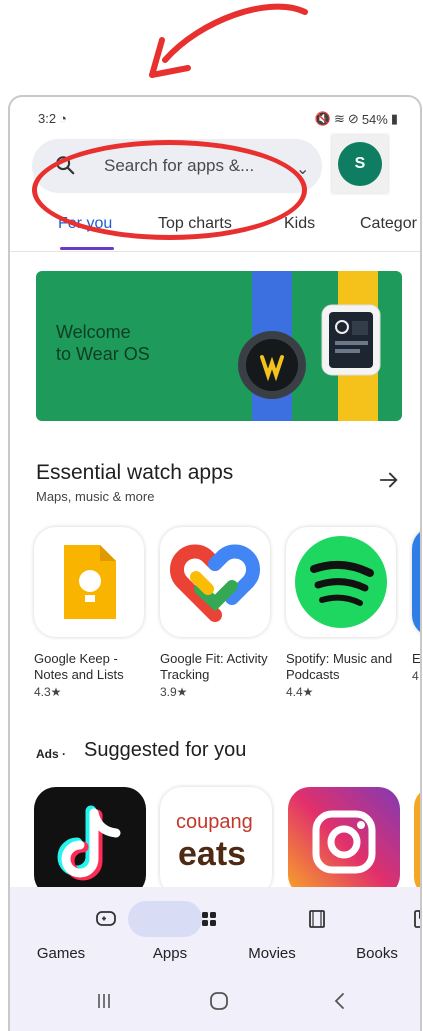 This screenshot has width=423, height=1031. What do you see at coordinates (341, 582) in the screenshot?
I see `spotify-icon` at bounding box center [341, 582].